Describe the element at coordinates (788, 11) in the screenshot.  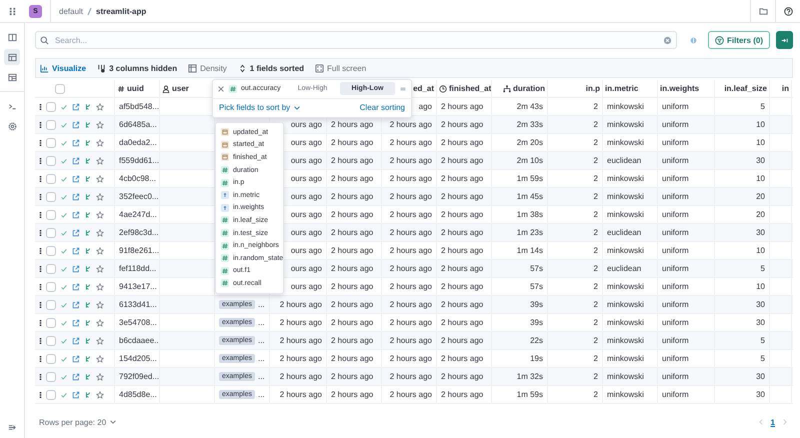
I see `help-icon` at that location.